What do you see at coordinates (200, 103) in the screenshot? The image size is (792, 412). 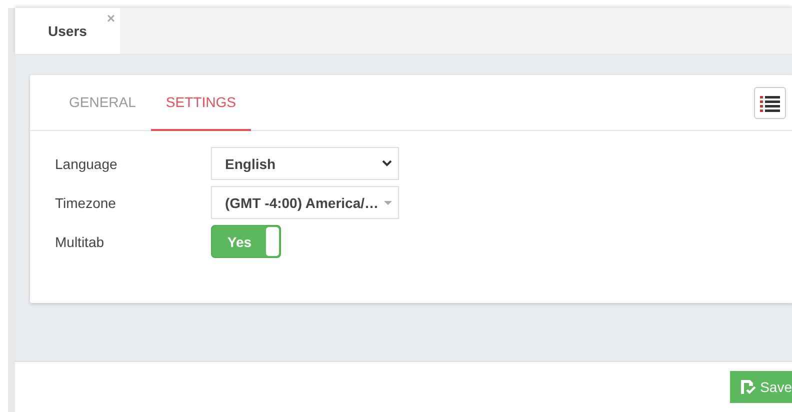 I see `section-tab: SETTINGS` at bounding box center [200, 103].